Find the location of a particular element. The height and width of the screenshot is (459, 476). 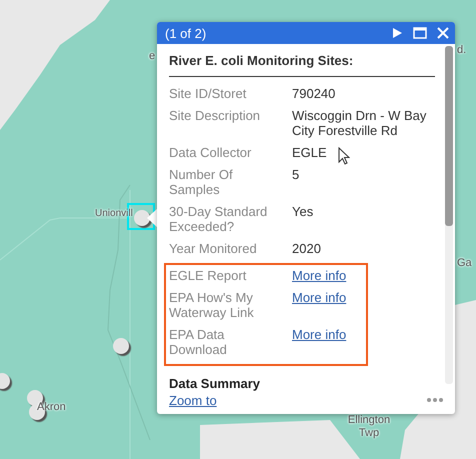

field-value: Wiscoggin Drn - W Bay City Forestville Rd is located at coordinates (360, 123).